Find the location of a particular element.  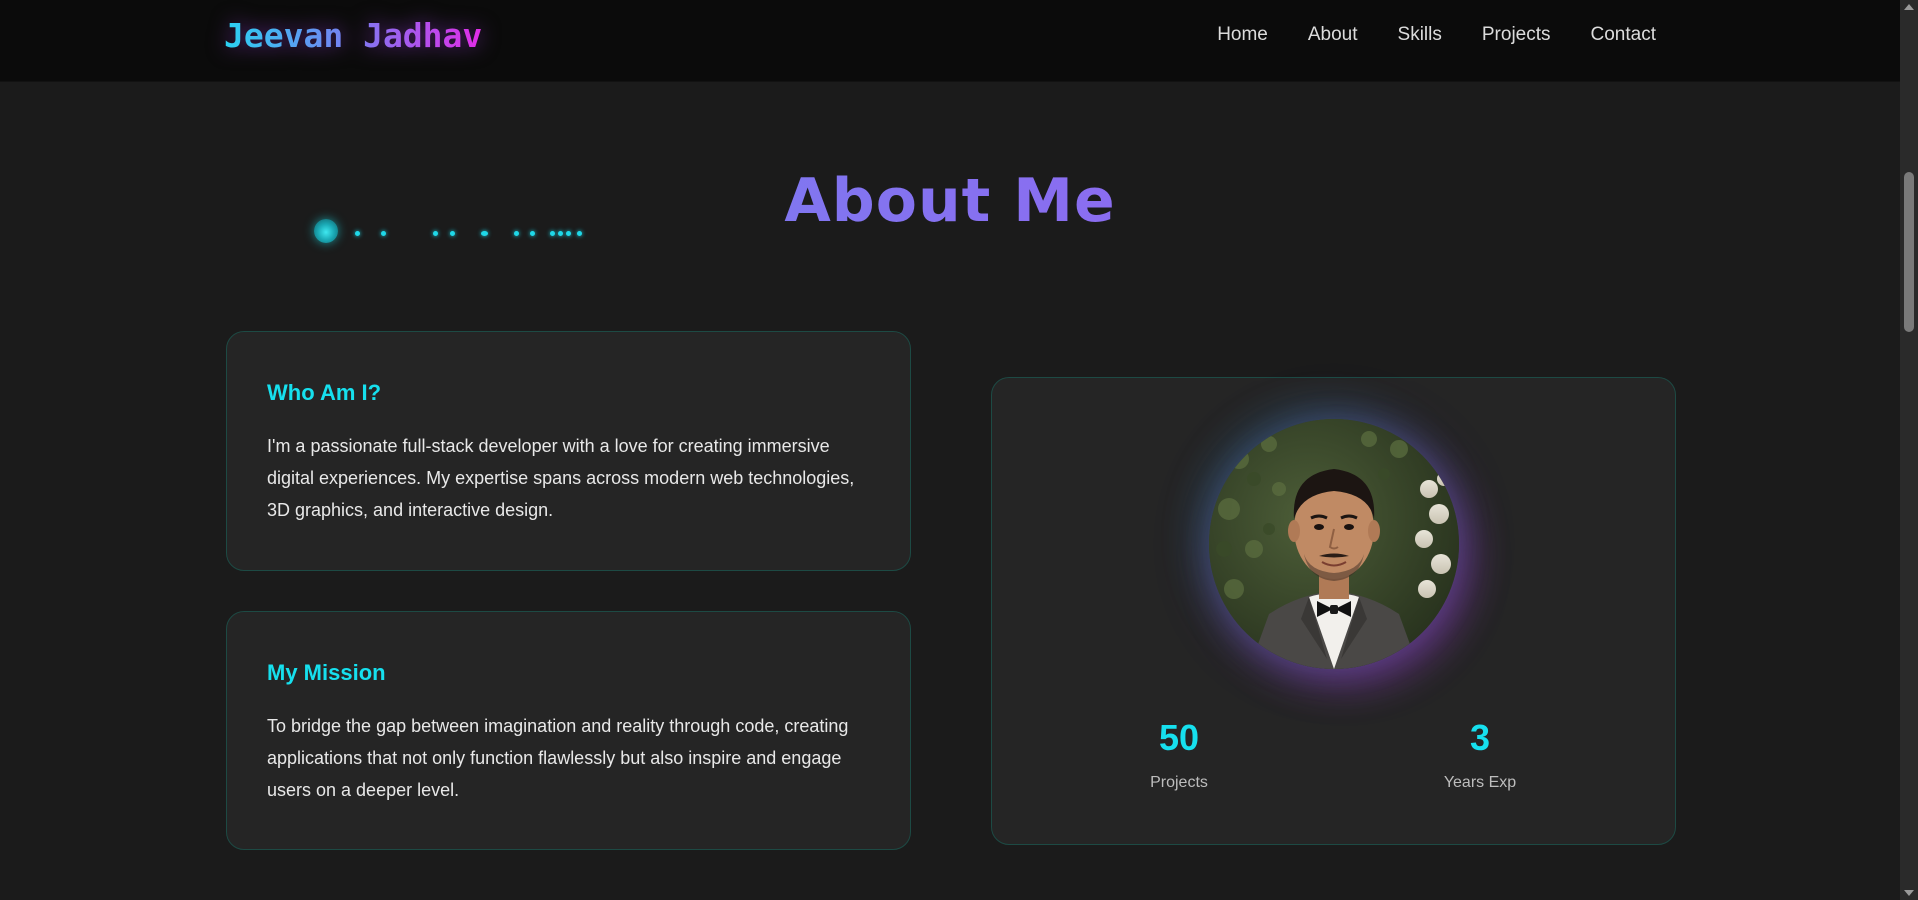

page-scrollbar is located at coordinates (1909, 450).